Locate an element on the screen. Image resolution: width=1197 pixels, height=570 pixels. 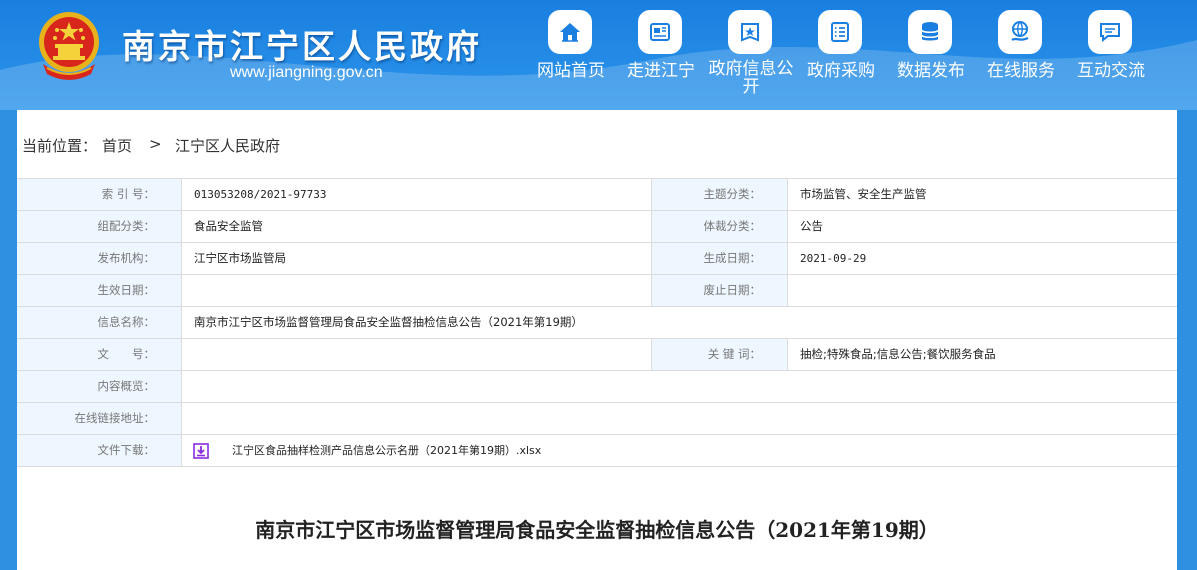
index-label: 索 引 号： is located at coordinates (99, 194).